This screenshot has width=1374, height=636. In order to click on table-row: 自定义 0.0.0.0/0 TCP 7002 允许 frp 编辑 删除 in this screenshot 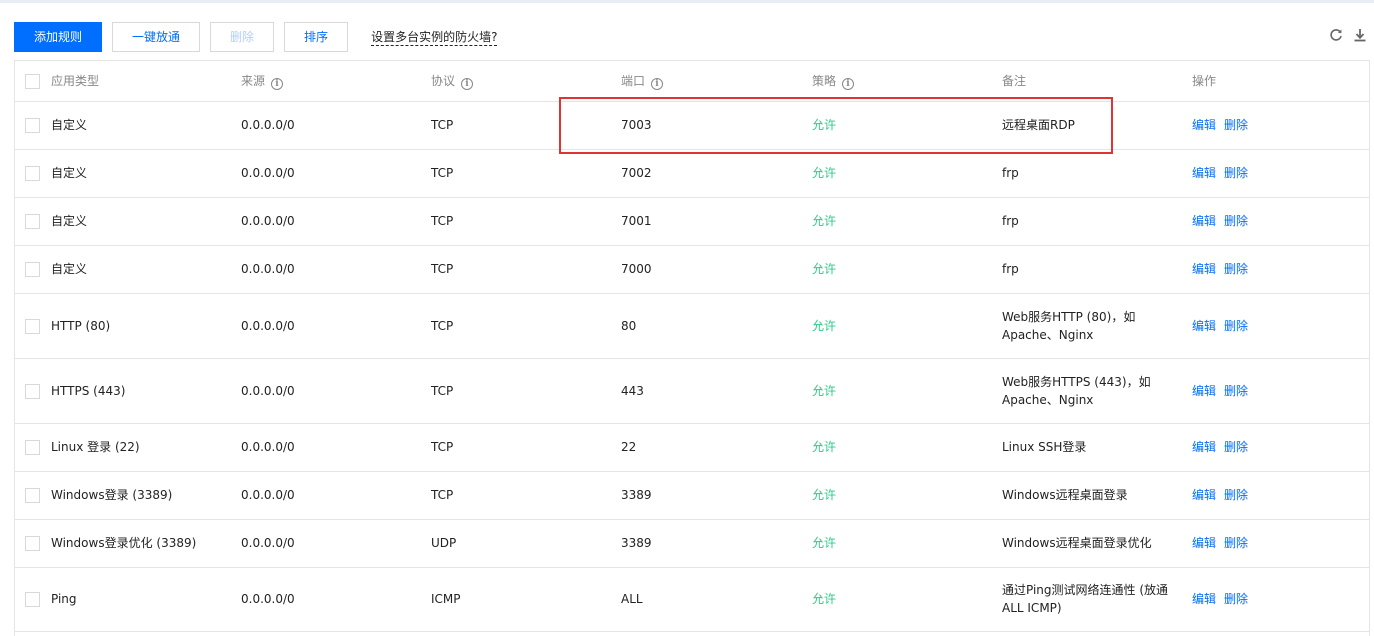, I will do `click(692, 173)`.